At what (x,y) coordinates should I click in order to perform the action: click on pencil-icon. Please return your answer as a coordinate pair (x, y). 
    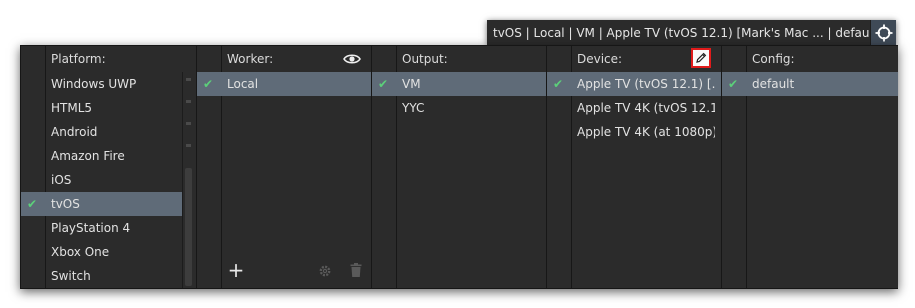
    Looking at the image, I should click on (701, 57).